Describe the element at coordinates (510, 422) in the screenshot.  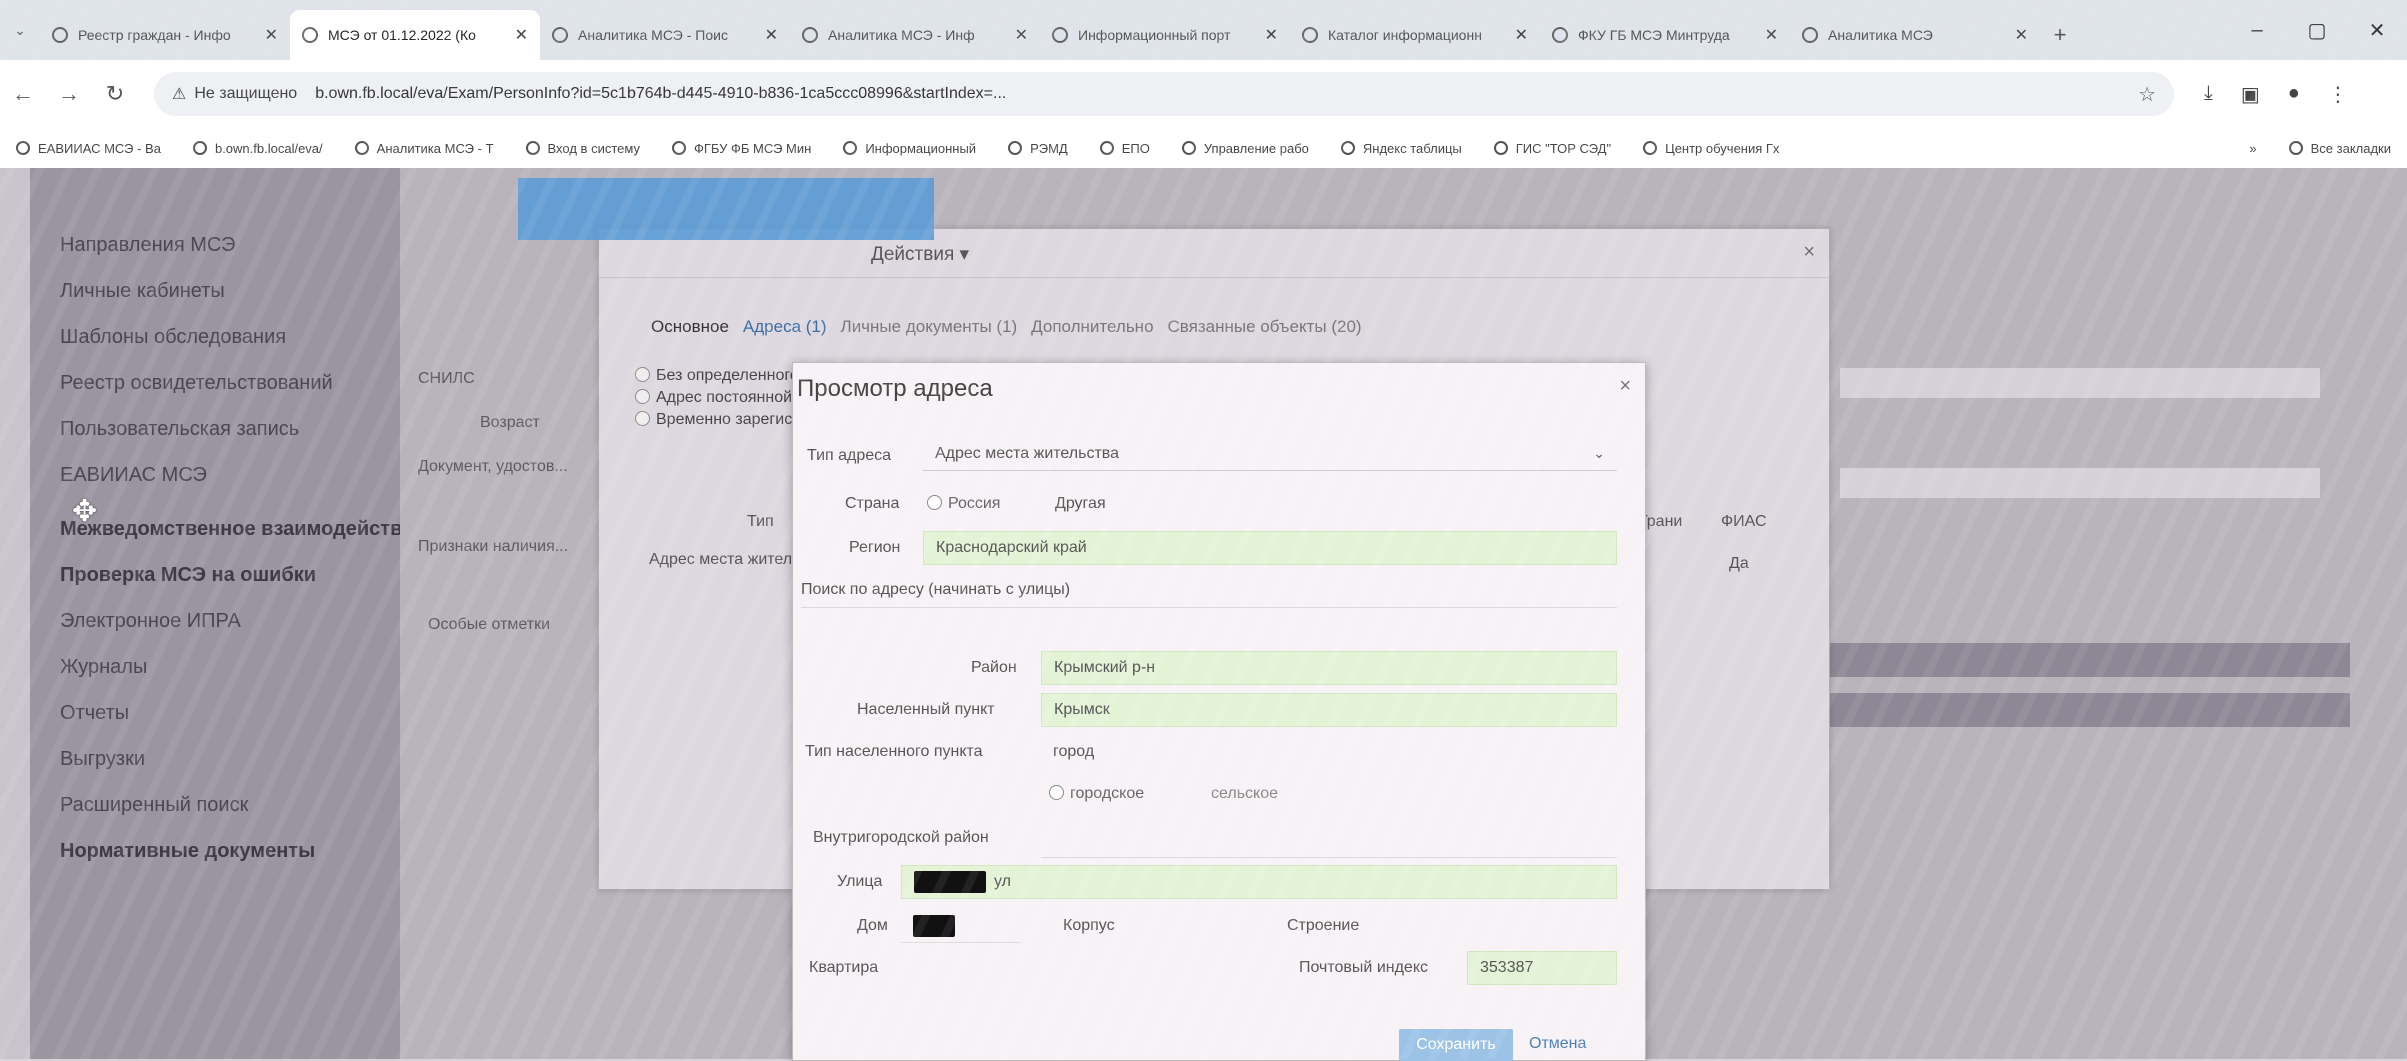
I see `age-label: Возраст` at that location.